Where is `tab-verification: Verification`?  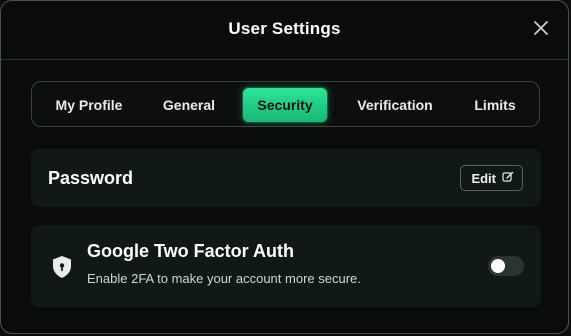
tab-verification: Verification is located at coordinates (395, 105).